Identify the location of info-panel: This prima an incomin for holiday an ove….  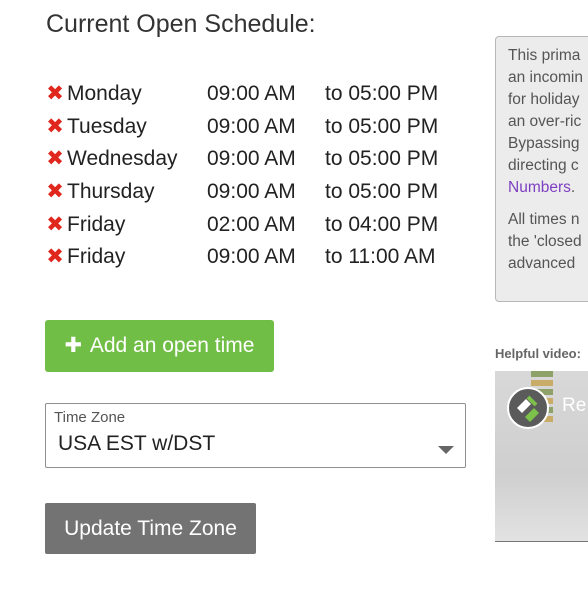
(541, 169).